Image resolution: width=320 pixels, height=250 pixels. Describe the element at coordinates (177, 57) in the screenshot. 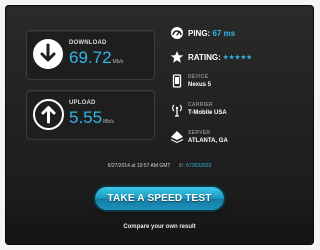

I see `star-icon` at that location.